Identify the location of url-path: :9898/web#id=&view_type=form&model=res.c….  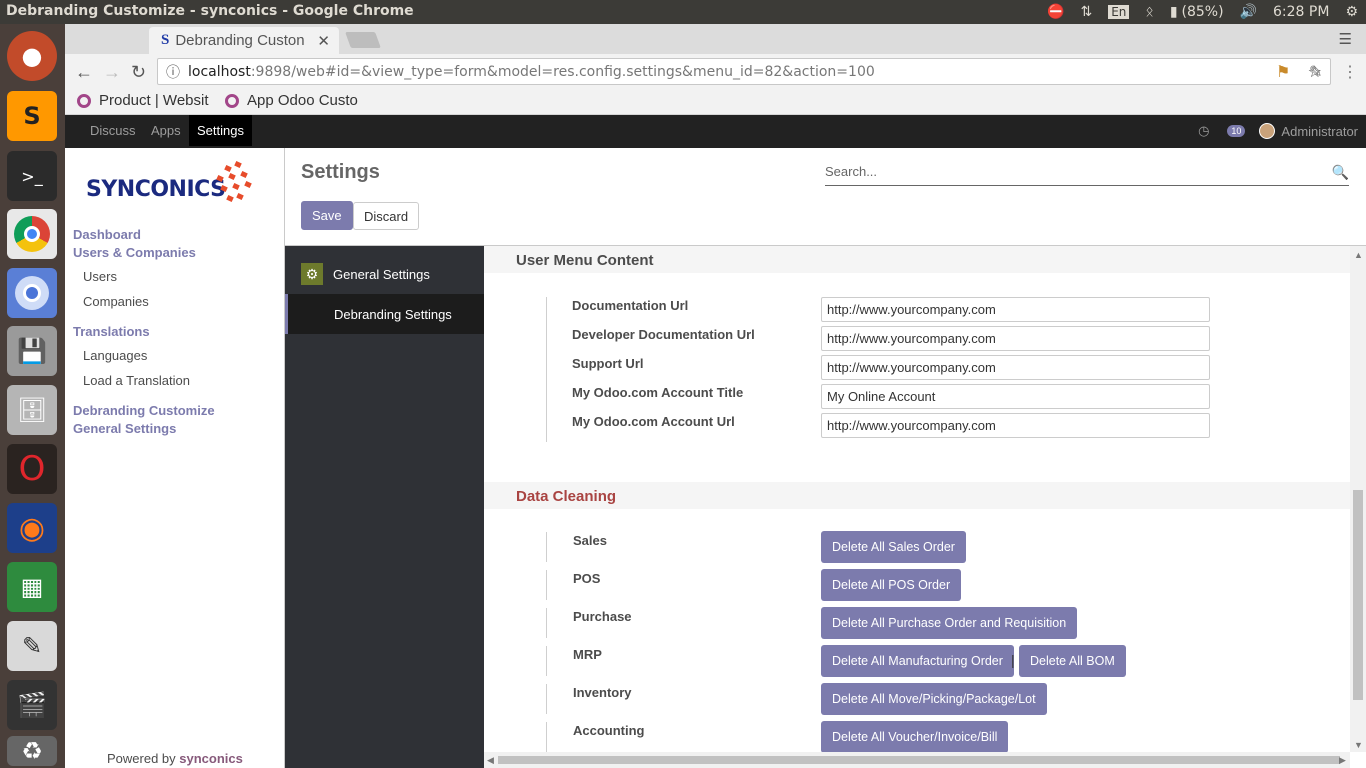
(562, 71).